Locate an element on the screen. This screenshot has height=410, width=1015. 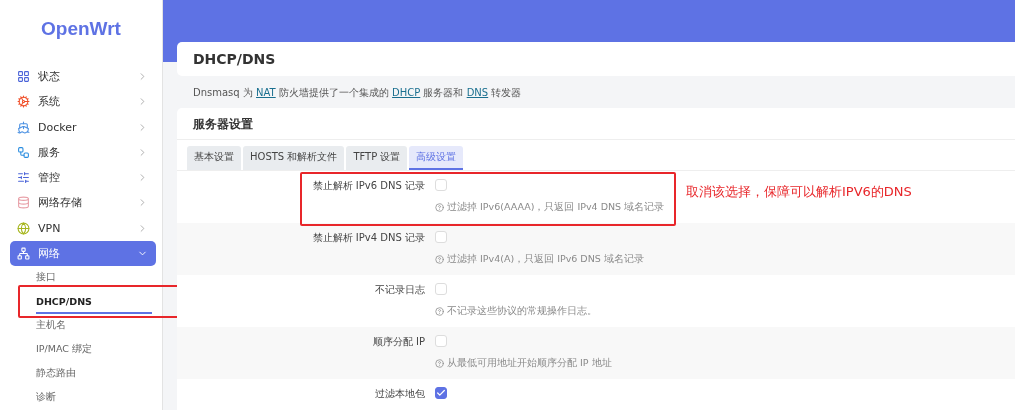
tab: HOSTS 和解析文件 is located at coordinates (294, 158).